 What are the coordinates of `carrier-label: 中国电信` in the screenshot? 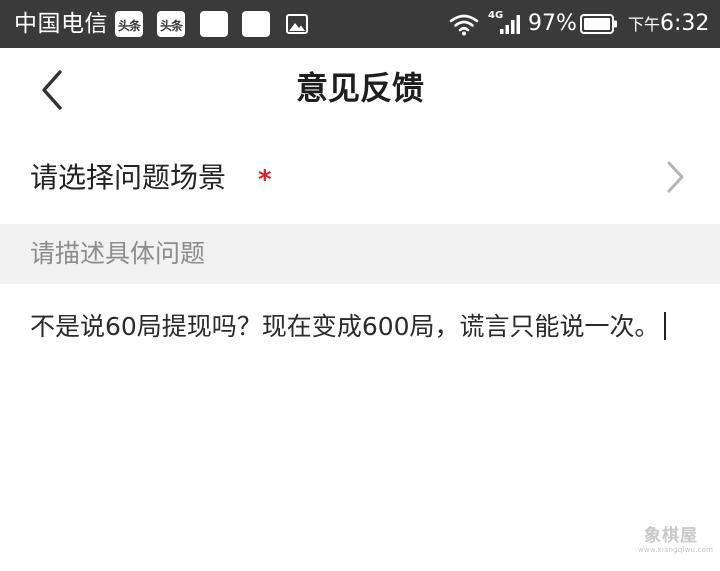 It's located at (61, 24).